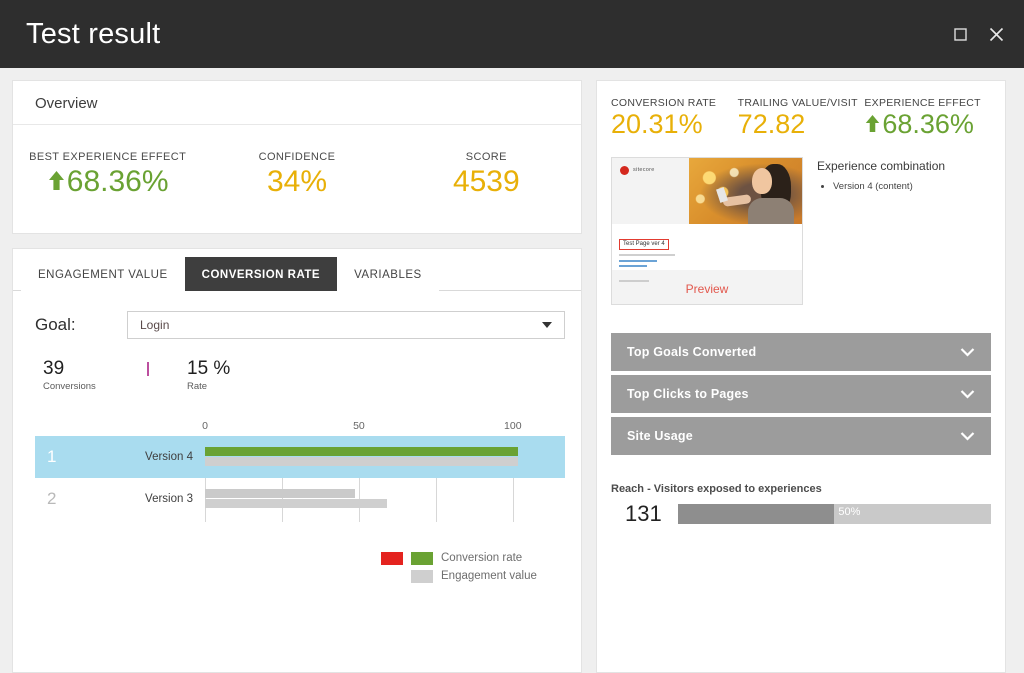 Image resolution: width=1024 pixels, height=673 pixels. Describe the element at coordinates (300, 375) in the screenshot. I see `kpi-row: 39 Conversions 15 % Rate` at that location.